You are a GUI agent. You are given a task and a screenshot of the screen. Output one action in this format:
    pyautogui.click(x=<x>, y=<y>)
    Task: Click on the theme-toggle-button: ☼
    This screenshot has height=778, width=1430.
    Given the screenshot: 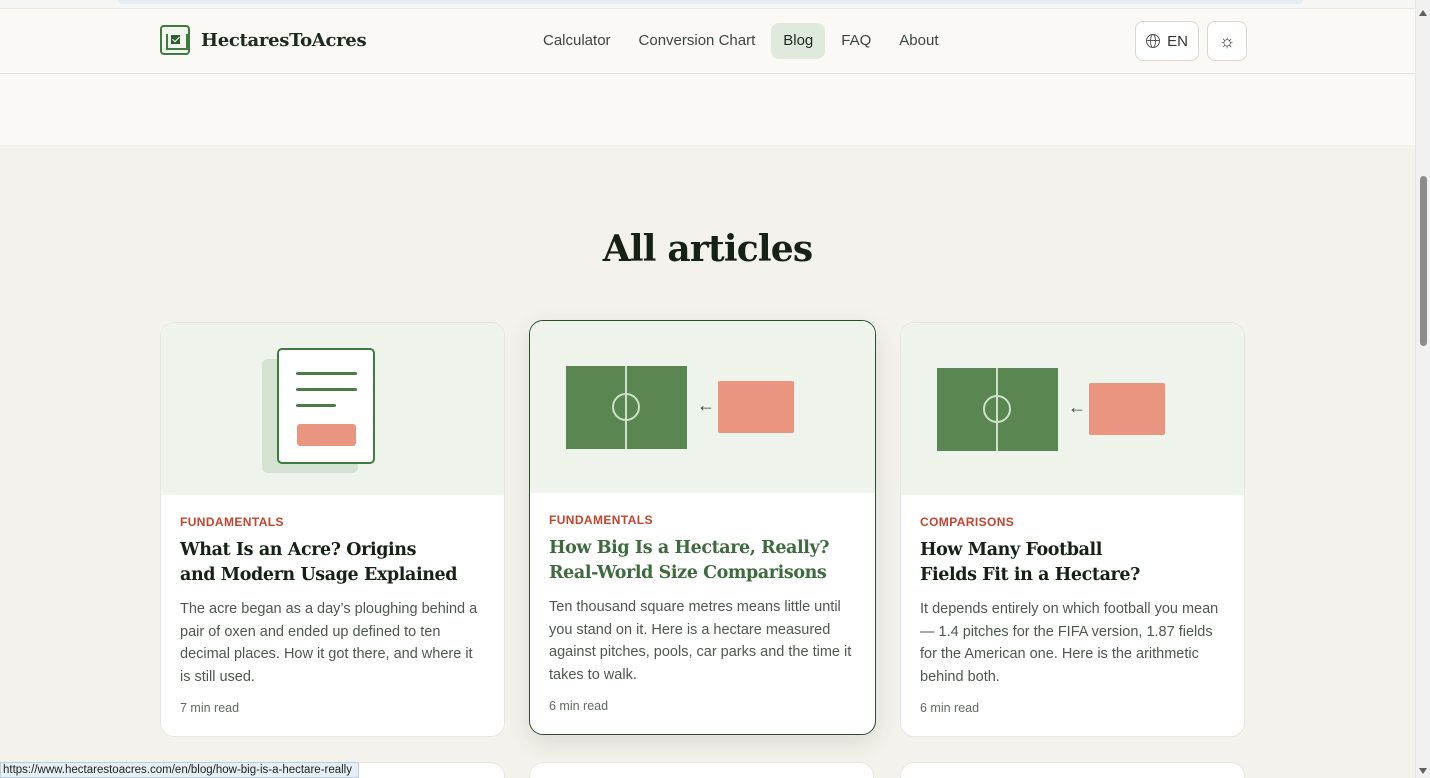 What is the action you would take?
    pyautogui.click(x=1227, y=41)
    